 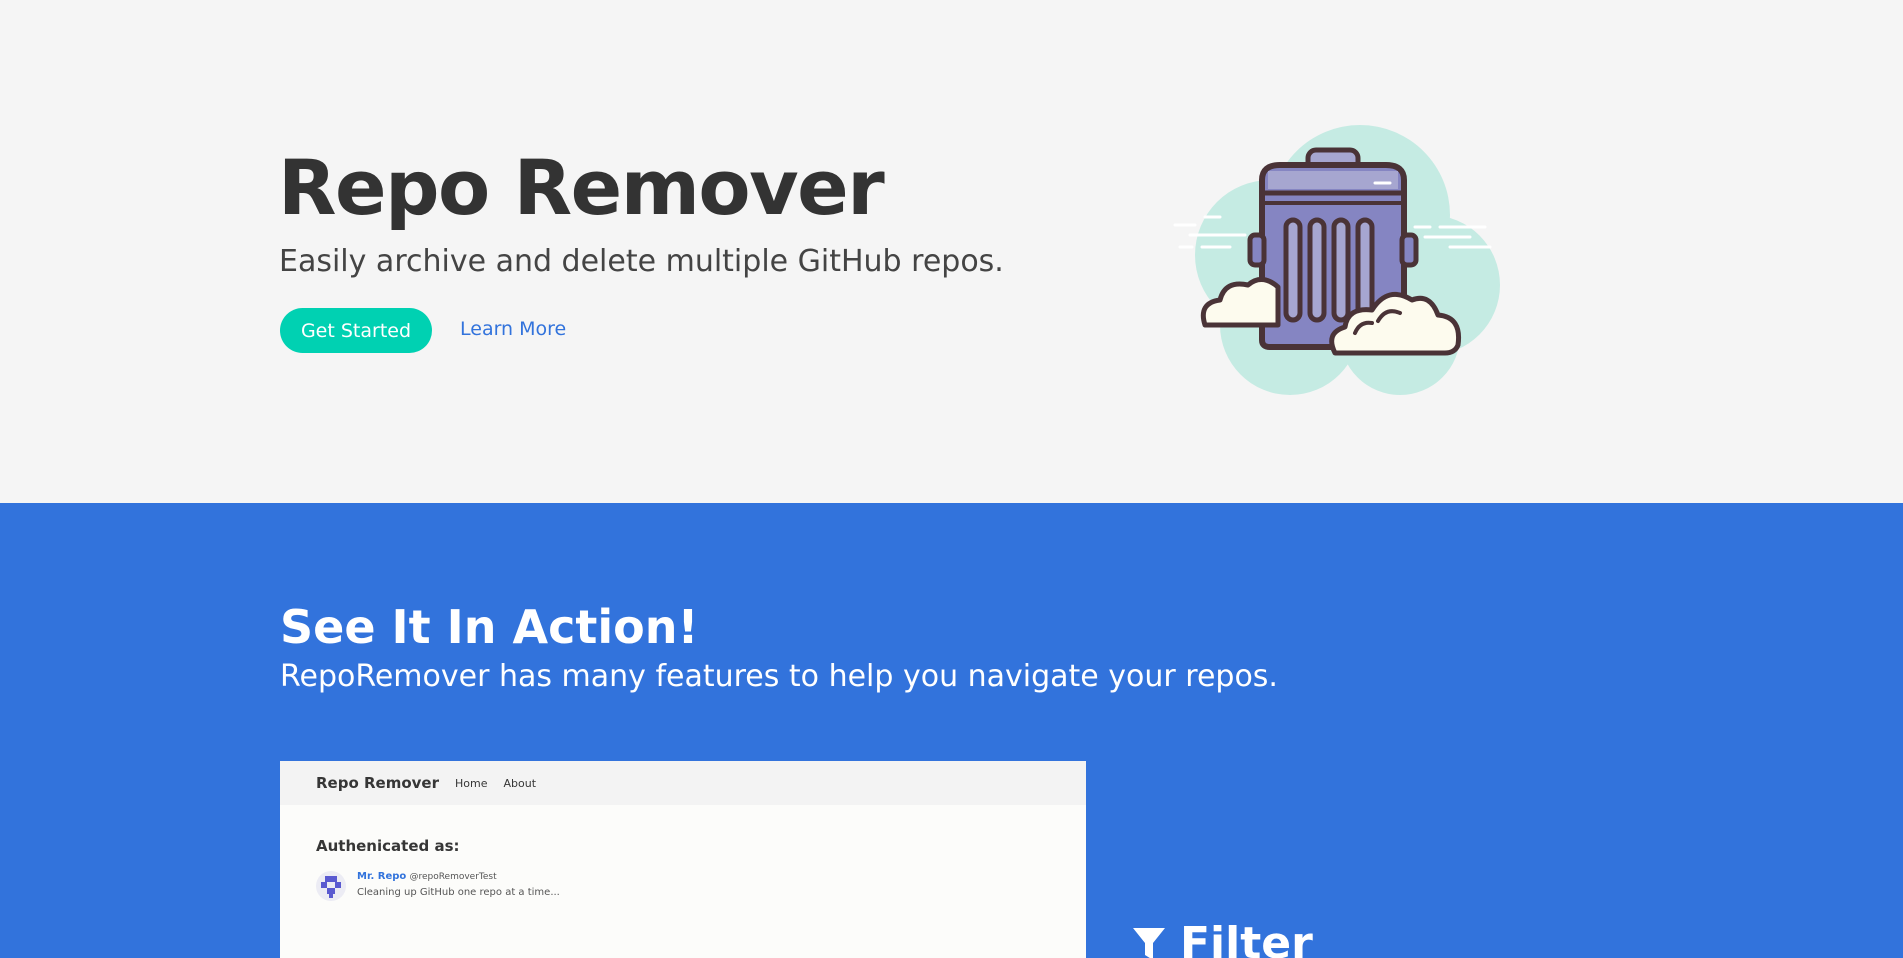 I want to click on get-started-button: Get Started, so click(x=356, y=330).